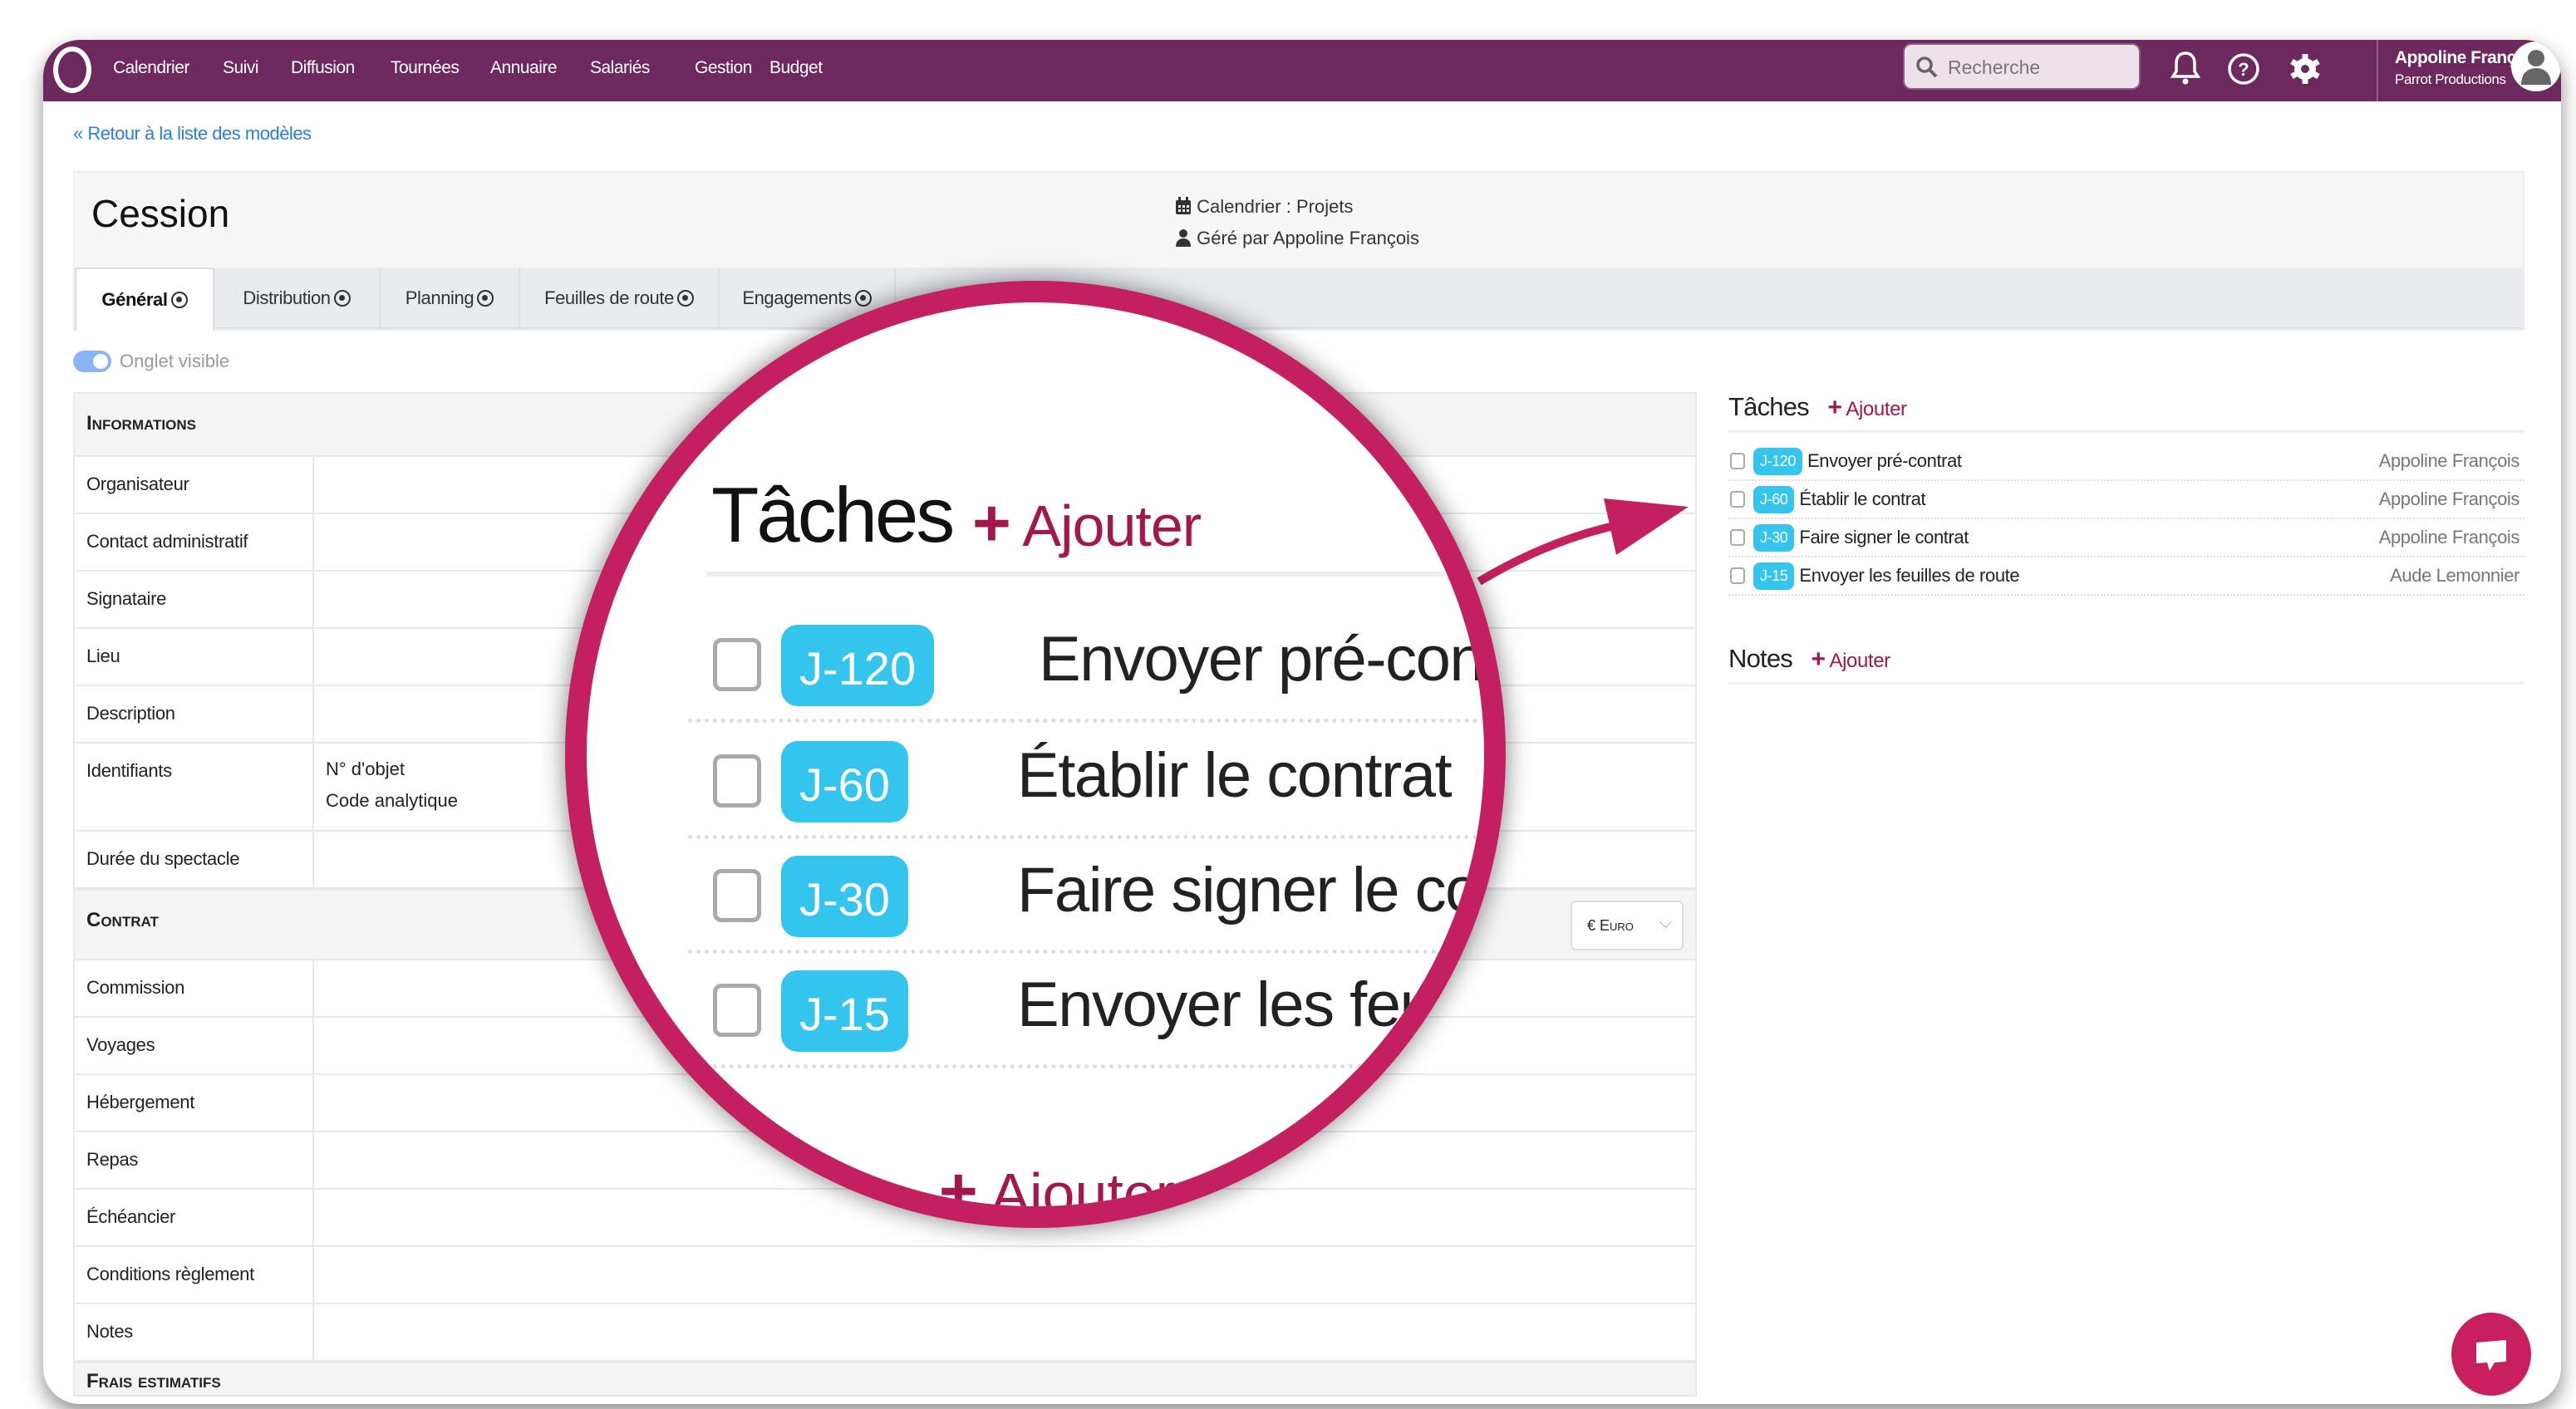  What do you see at coordinates (833, 514) in the screenshot?
I see `magnified-tasks-title: Tâches` at bounding box center [833, 514].